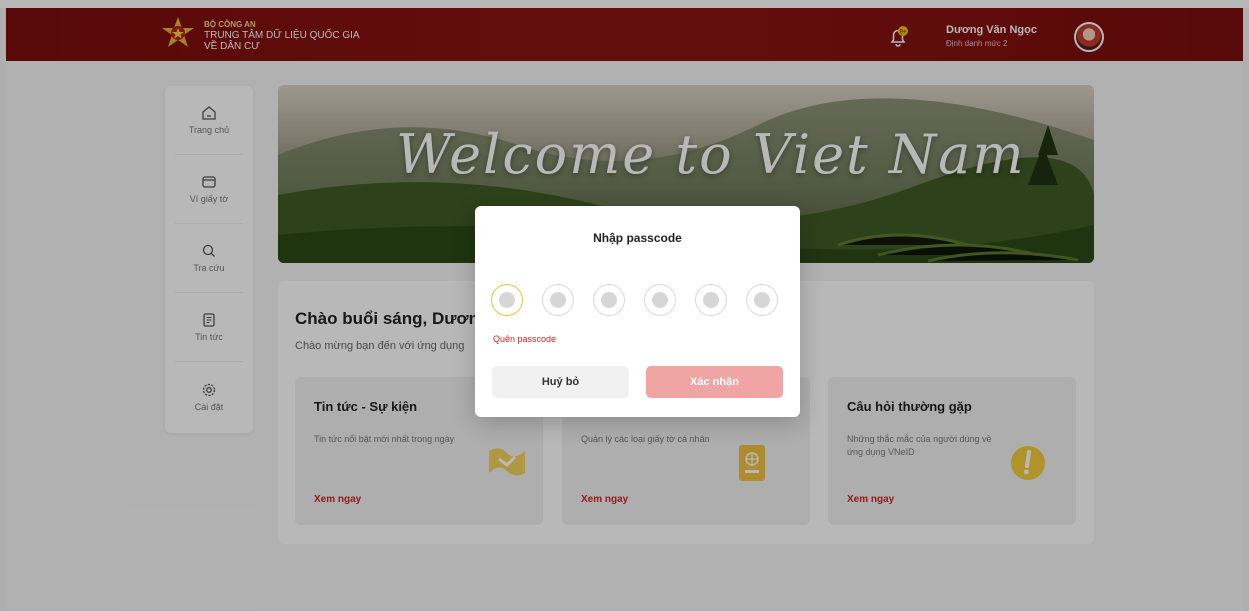 This screenshot has width=1249, height=611. Describe the element at coordinates (524, 339) in the screenshot. I see `forgot-passcode-link: Quên passcode` at that location.